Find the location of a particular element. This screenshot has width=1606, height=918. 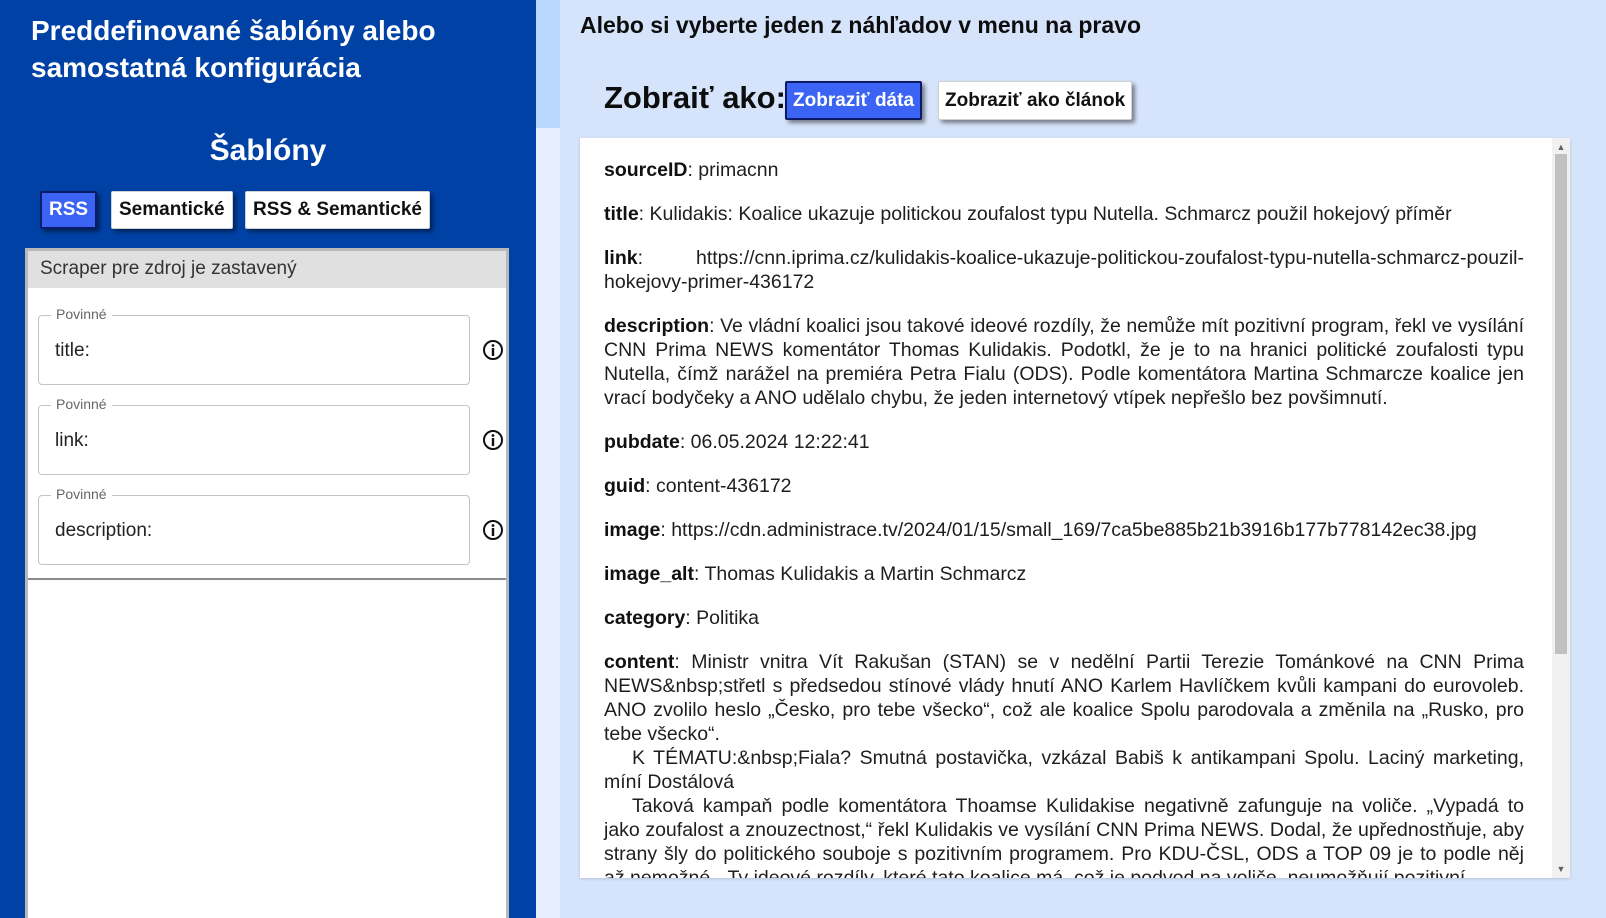

data-key: description is located at coordinates (657, 326).